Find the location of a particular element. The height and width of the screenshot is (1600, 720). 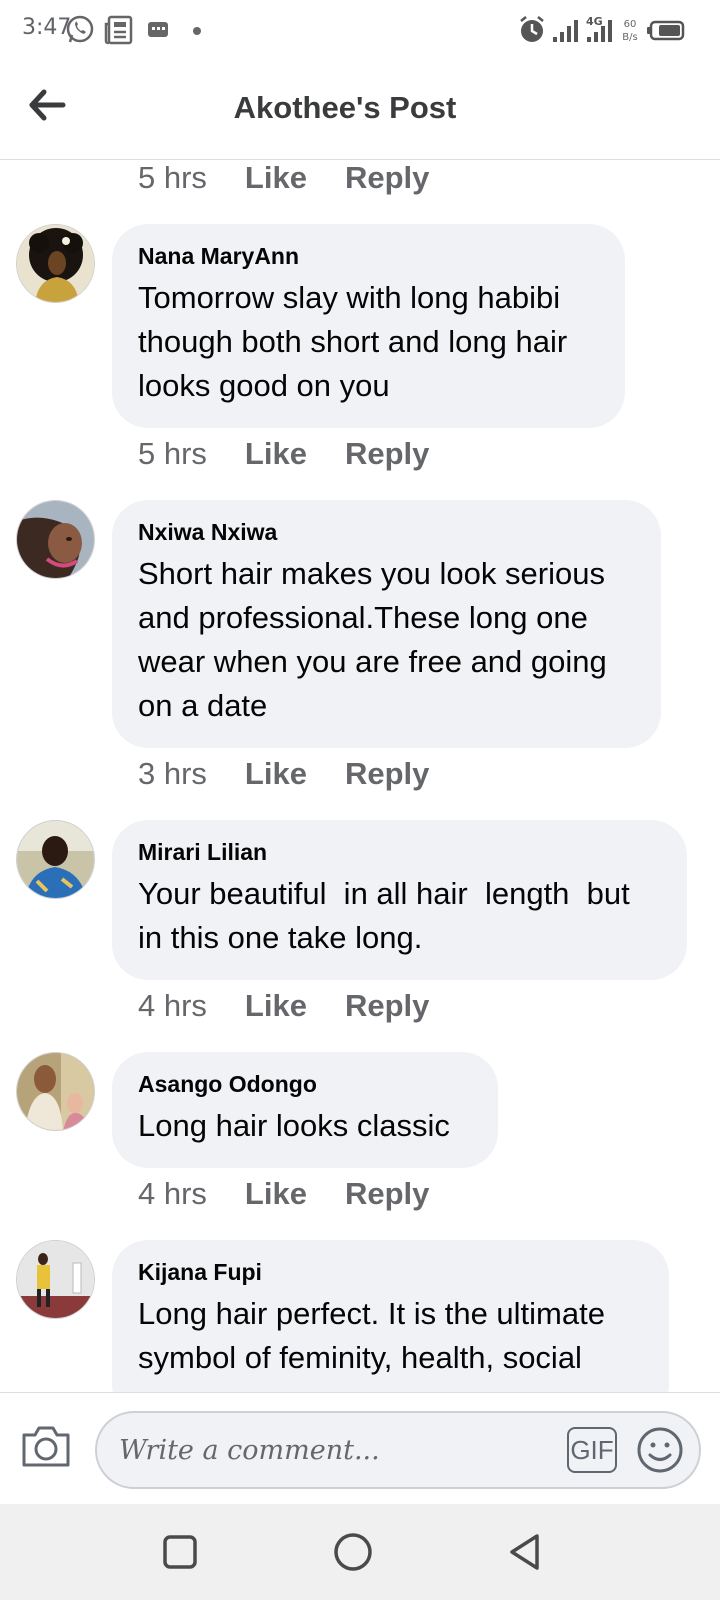

comment-text: Long hair looks classic is located at coordinates (294, 1125).